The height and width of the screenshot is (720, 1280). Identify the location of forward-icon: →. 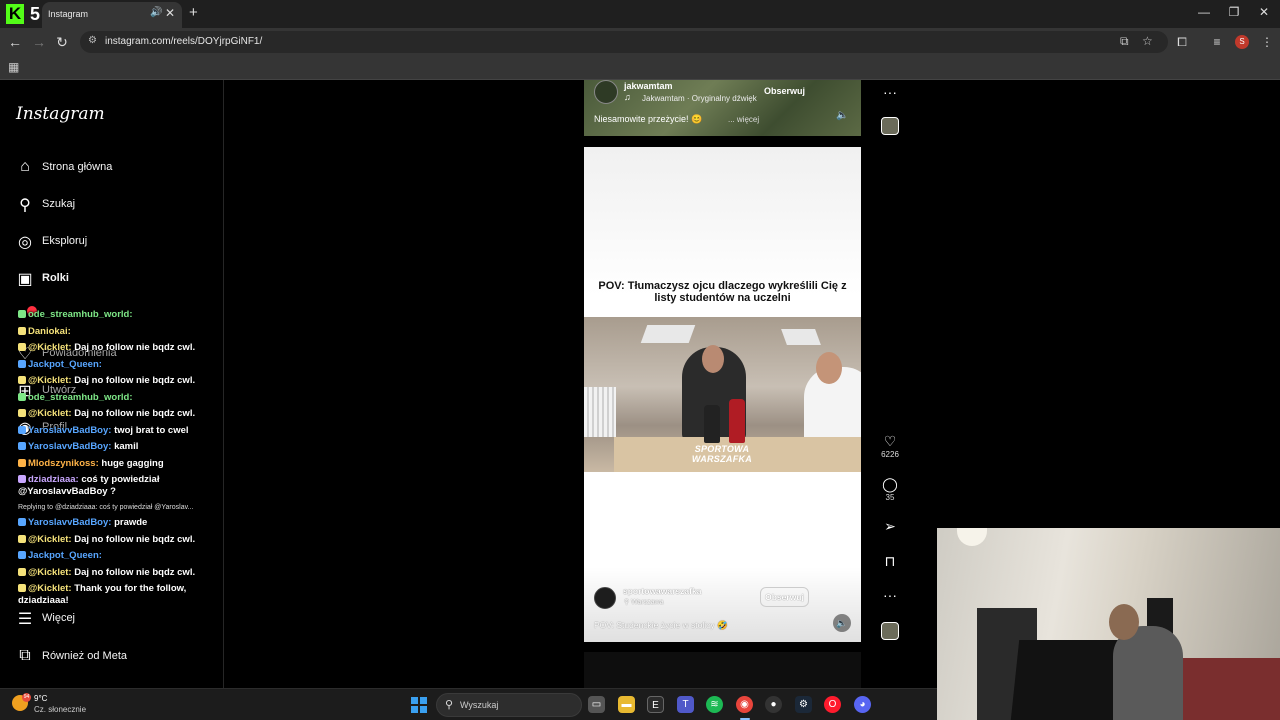
(39, 42).